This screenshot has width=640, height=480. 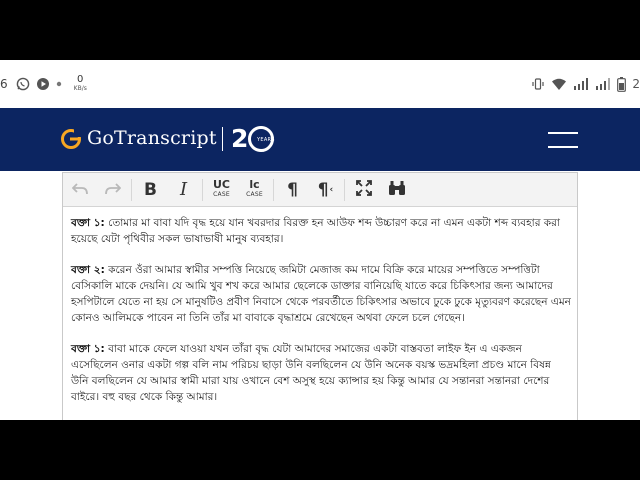 I want to click on status-bar-left: 6 0 KB/s, so click(x=43, y=84).